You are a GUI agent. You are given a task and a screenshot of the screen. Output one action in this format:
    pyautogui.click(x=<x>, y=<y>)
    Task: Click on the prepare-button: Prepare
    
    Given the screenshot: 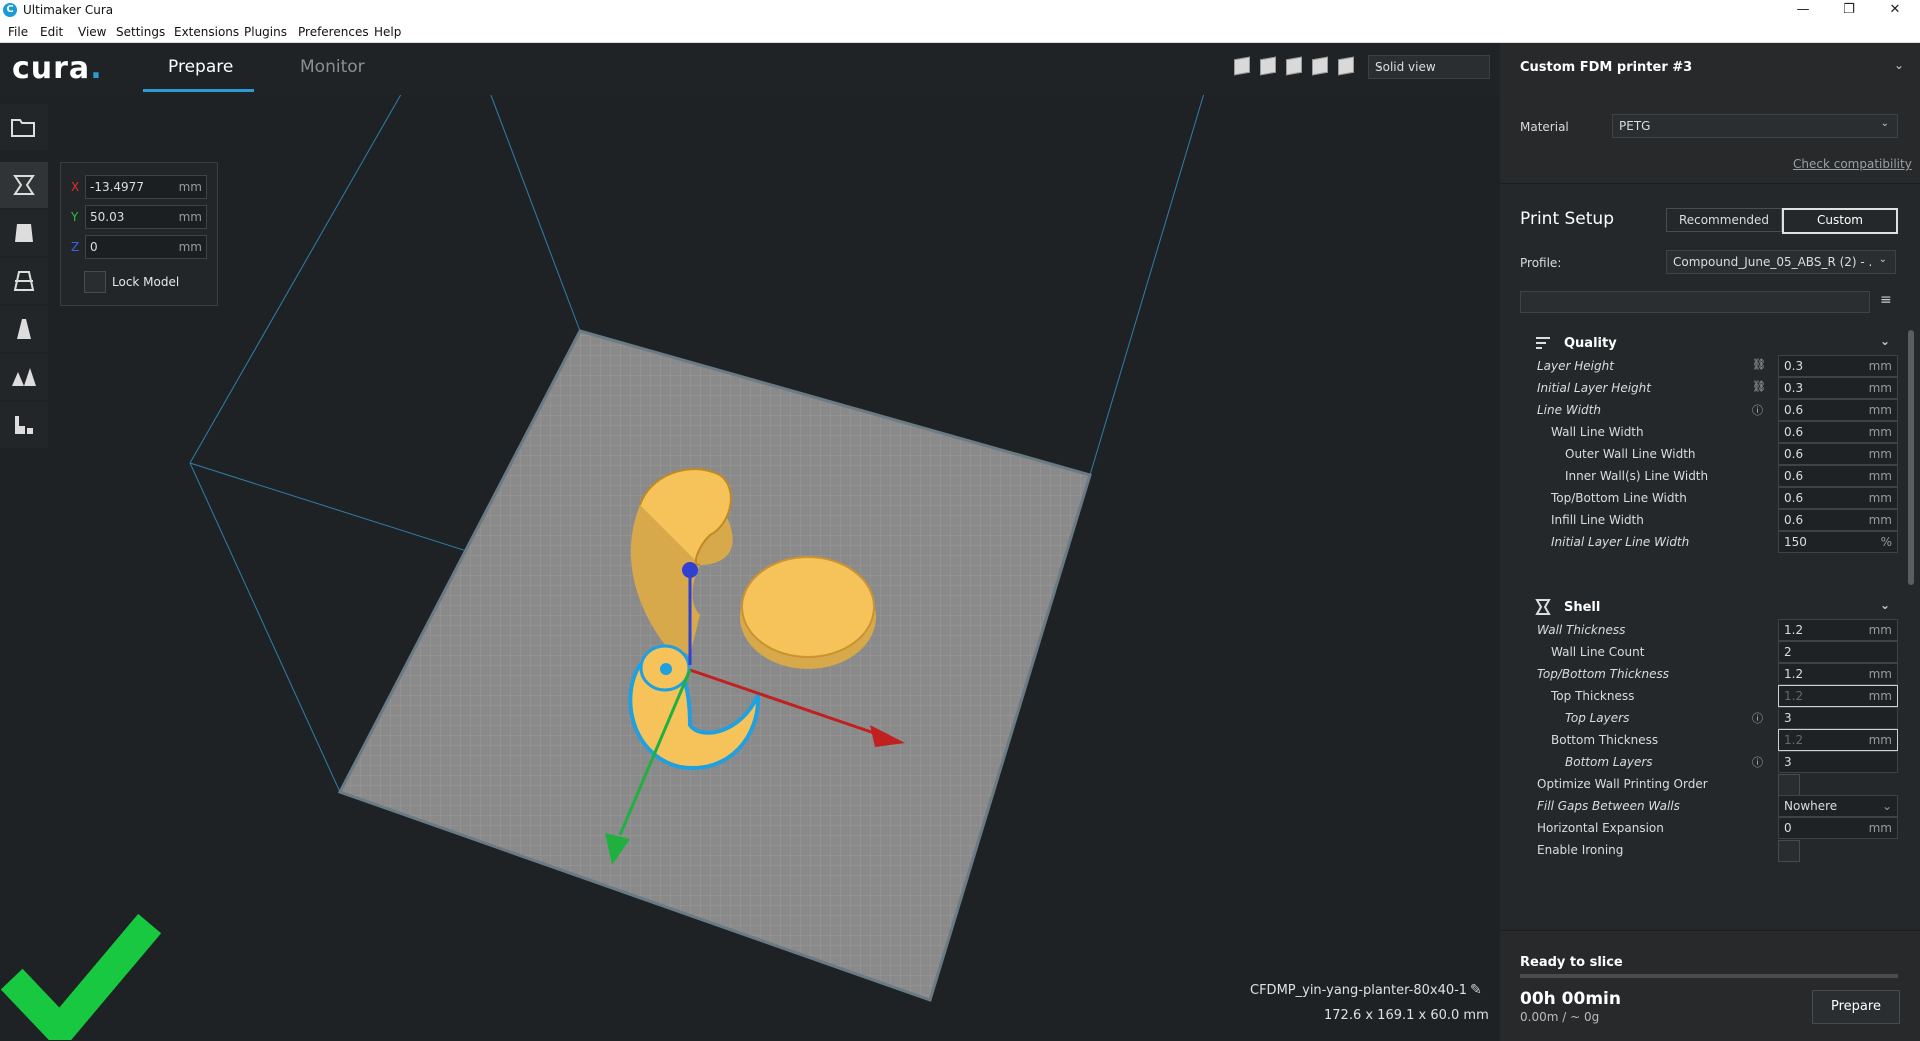 What is the action you would take?
    pyautogui.click(x=1856, y=1007)
    